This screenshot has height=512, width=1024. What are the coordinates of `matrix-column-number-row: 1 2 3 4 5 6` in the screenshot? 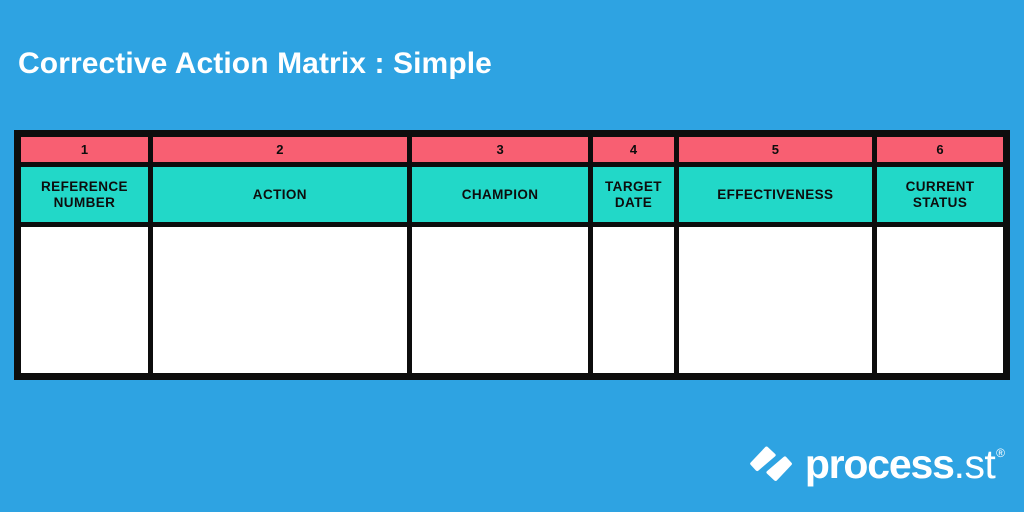 It's located at (512, 149).